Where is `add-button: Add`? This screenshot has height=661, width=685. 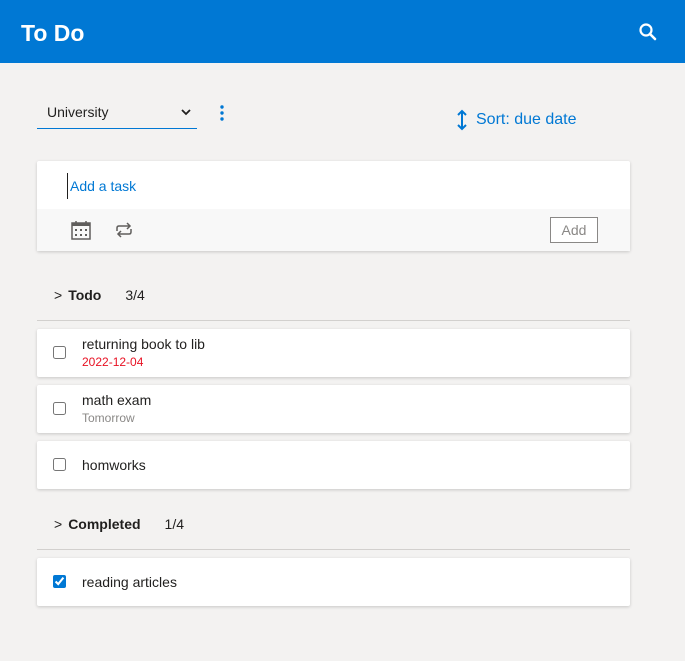 add-button: Add is located at coordinates (574, 230).